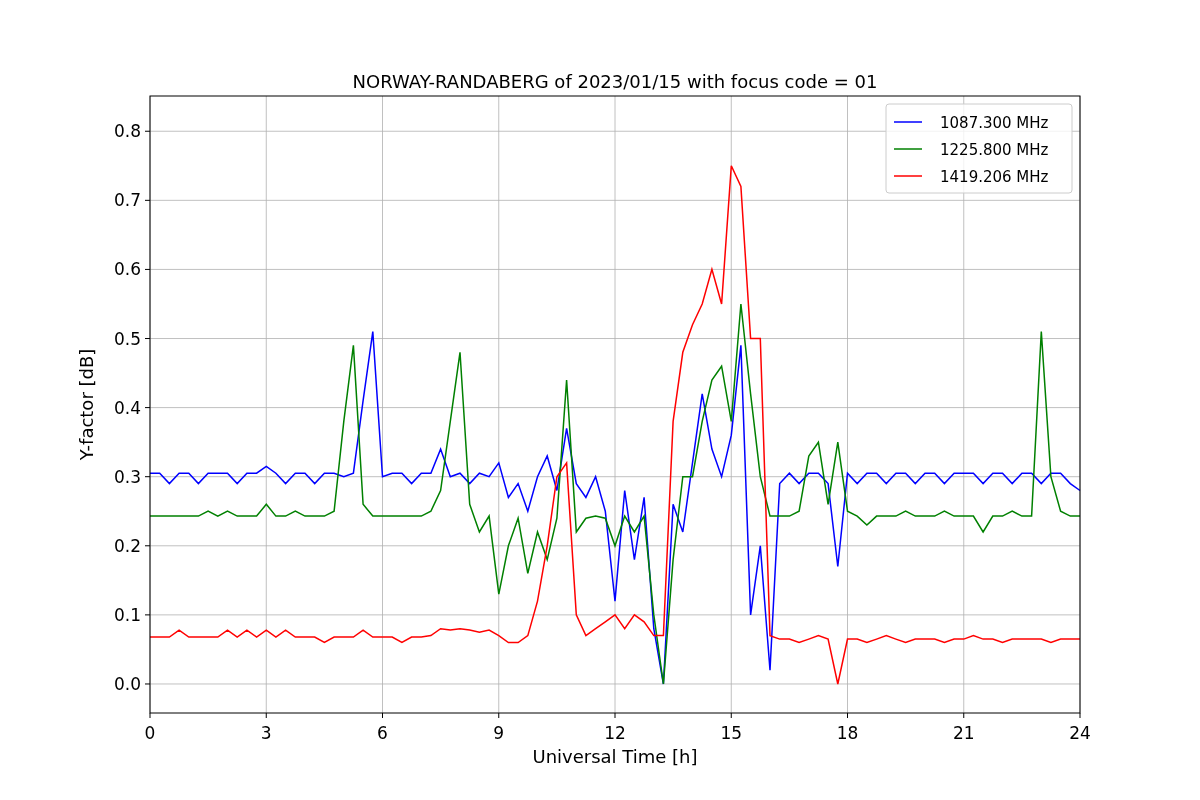 This screenshot has width=1200, height=800. What do you see at coordinates (127, 338) in the screenshot?
I see `y-tick-label: 0.5` at bounding box center [127, 338].